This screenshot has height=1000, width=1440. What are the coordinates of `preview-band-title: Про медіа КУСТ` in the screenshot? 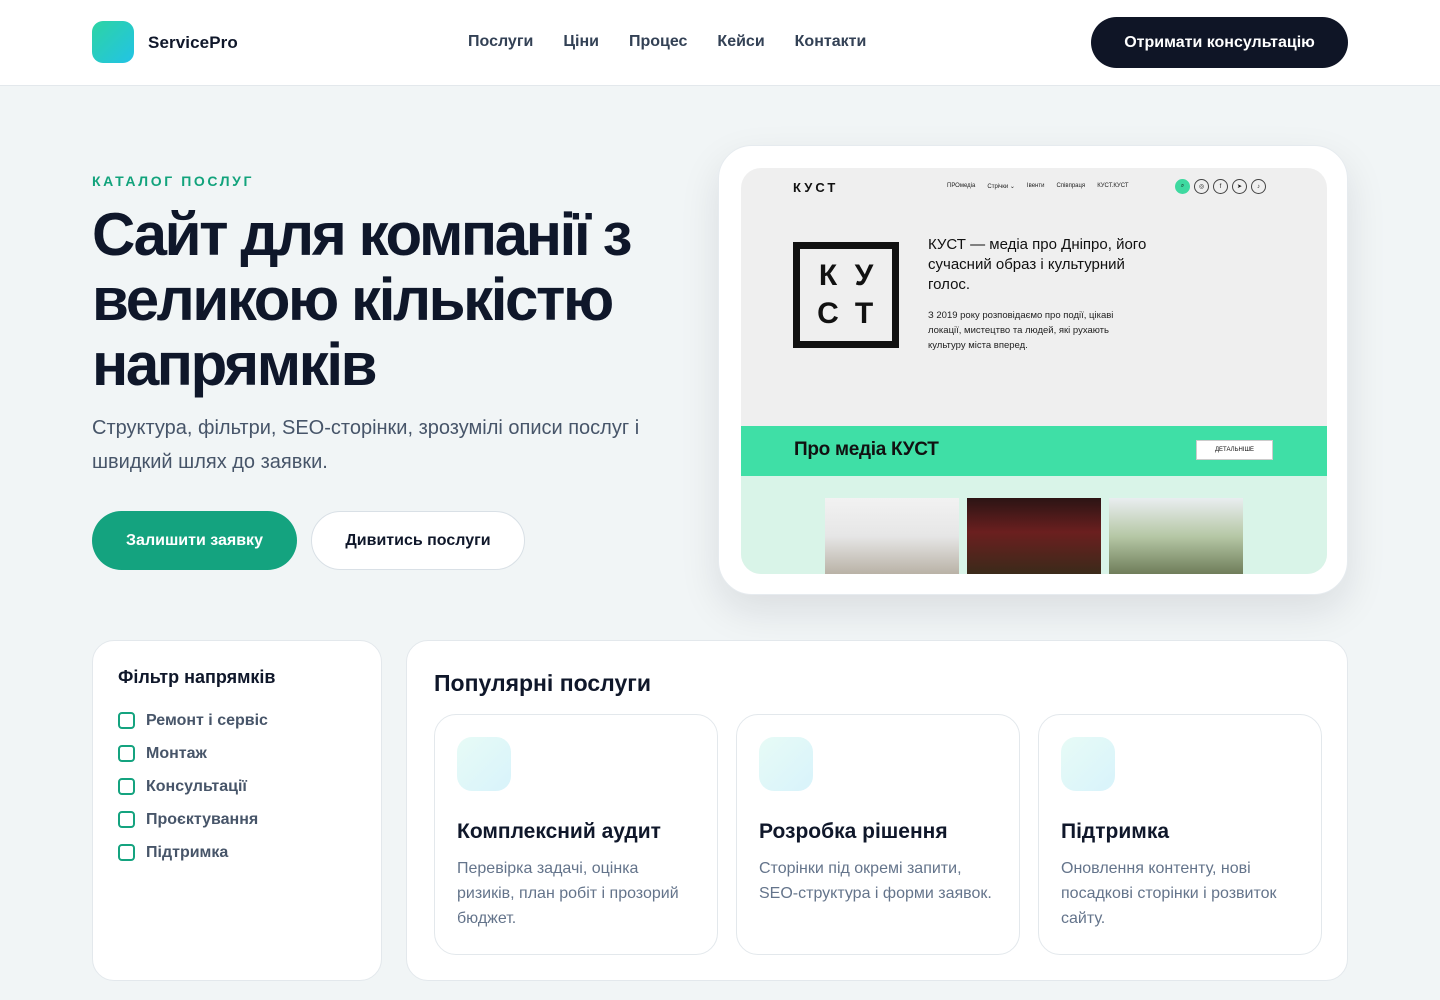 It's located at (866, 449).